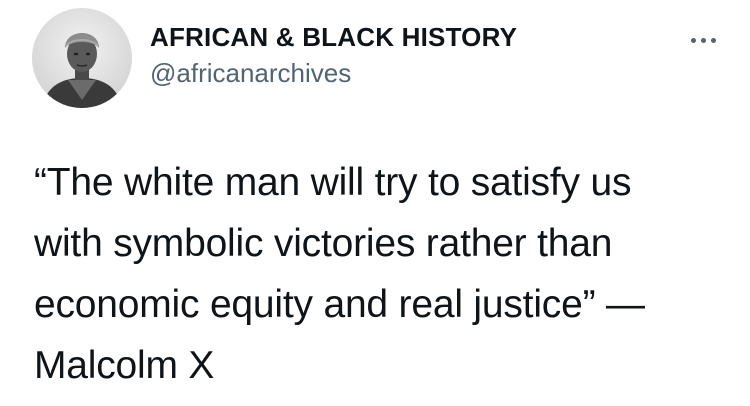 The image size is (750, 406). What do you see at coordinates (250, 73) in the screenshot?
I see `author-handle: @africanarchives` at bounding box center [250, 73].